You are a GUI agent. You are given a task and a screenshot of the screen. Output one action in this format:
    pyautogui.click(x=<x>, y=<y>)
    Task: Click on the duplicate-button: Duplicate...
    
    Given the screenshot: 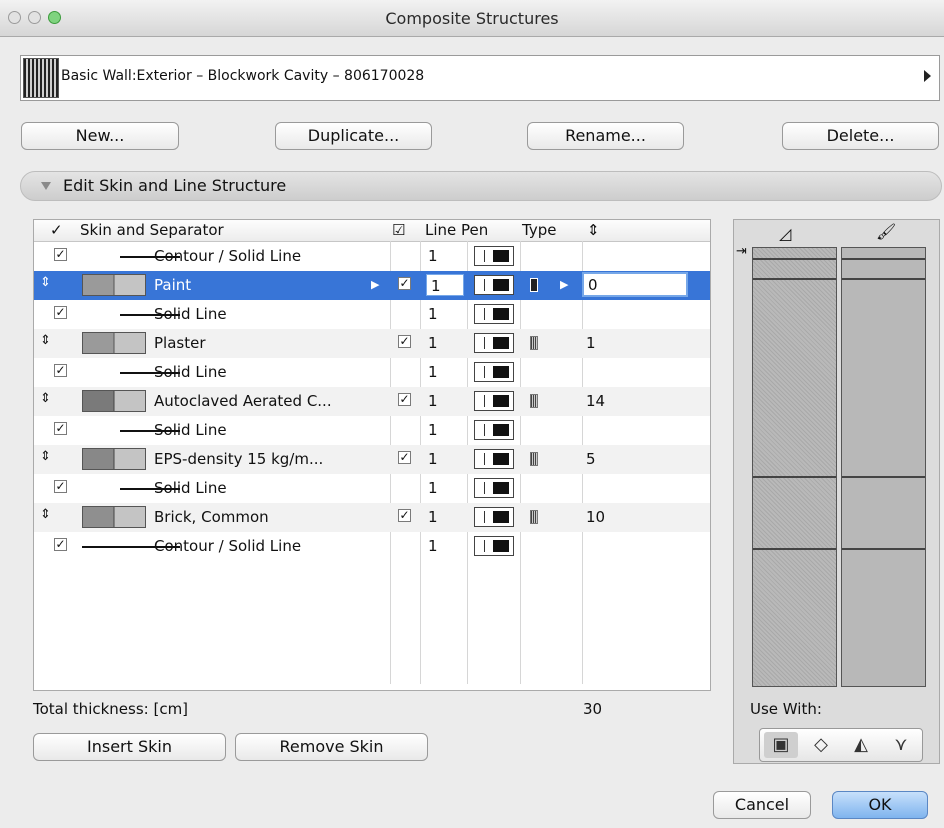 What is the action you would take?
    pyautogui.click(x=353, y=136)
    